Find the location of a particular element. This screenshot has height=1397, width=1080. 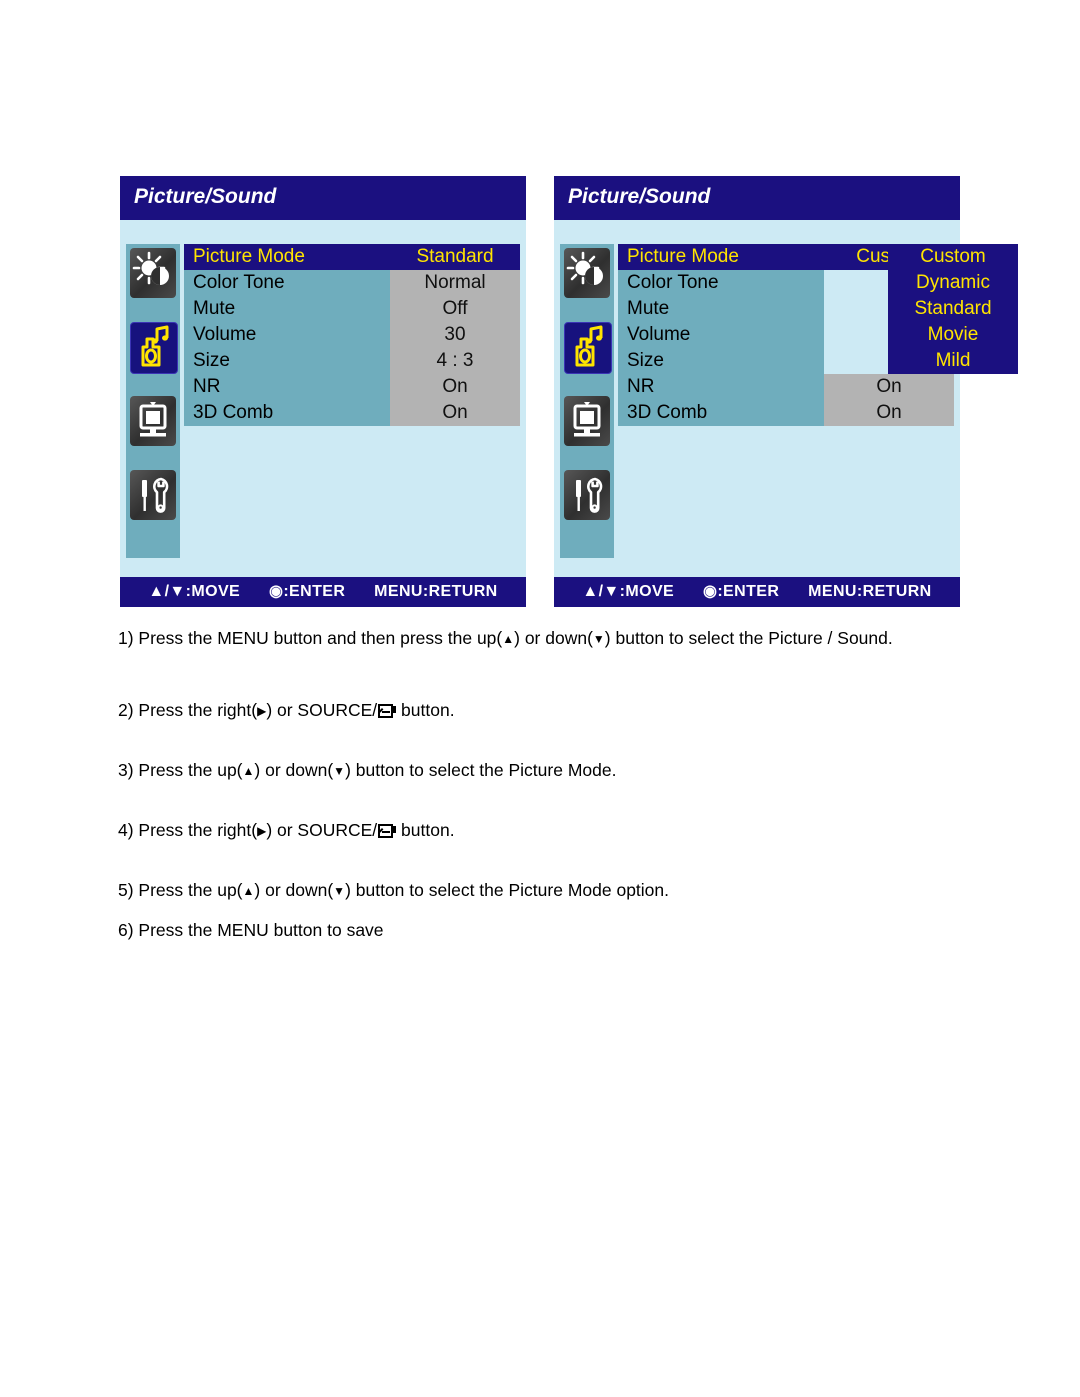

instruction-step: 6) Press the MENU button to save is located at coordinates (251, 930).